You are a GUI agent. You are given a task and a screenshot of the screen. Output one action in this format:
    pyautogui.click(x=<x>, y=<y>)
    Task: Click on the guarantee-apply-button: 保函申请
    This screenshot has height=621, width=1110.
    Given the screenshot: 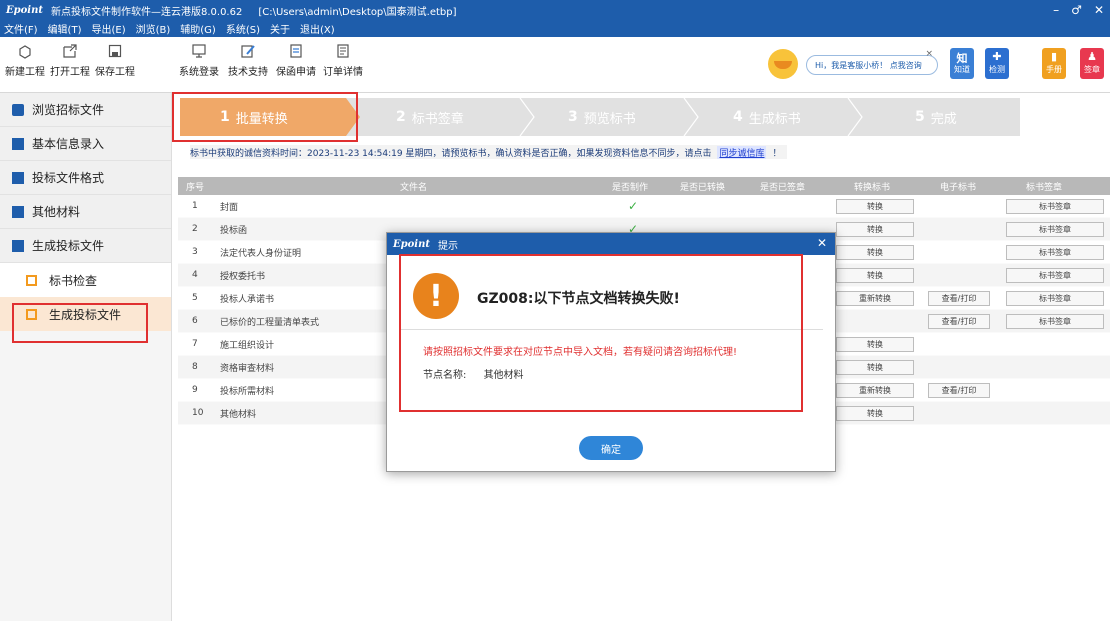 What is the action you would take?
    pyautogui.click(x=296, y=60)
    